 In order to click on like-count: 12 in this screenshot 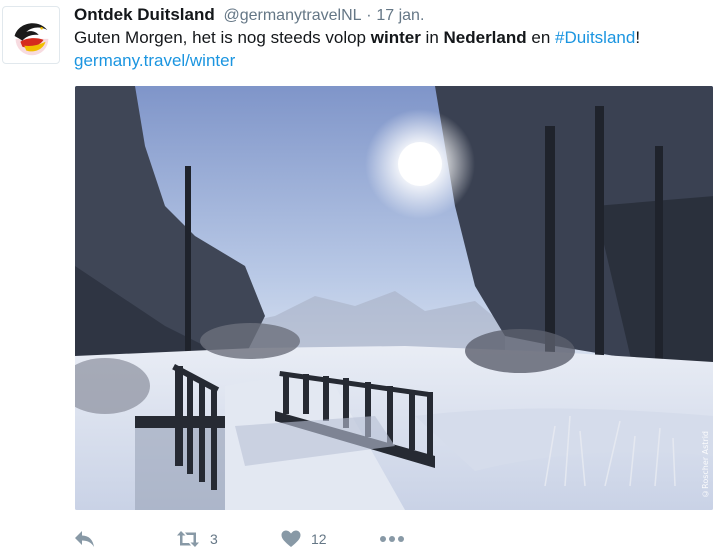, I will do `click(319, 539)`.